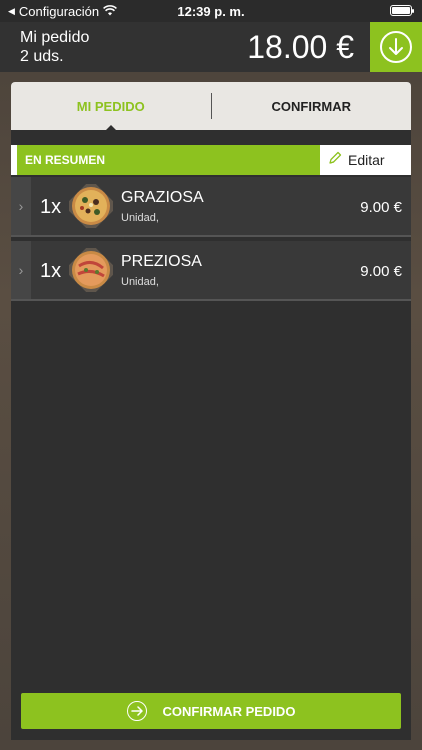  I want to click on status-time: 12:39 p. m., so click(211, 11).